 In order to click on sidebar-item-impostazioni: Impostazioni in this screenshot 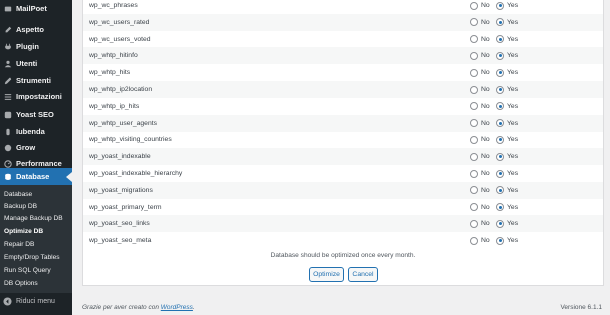, I will do `click(36, 96)`.